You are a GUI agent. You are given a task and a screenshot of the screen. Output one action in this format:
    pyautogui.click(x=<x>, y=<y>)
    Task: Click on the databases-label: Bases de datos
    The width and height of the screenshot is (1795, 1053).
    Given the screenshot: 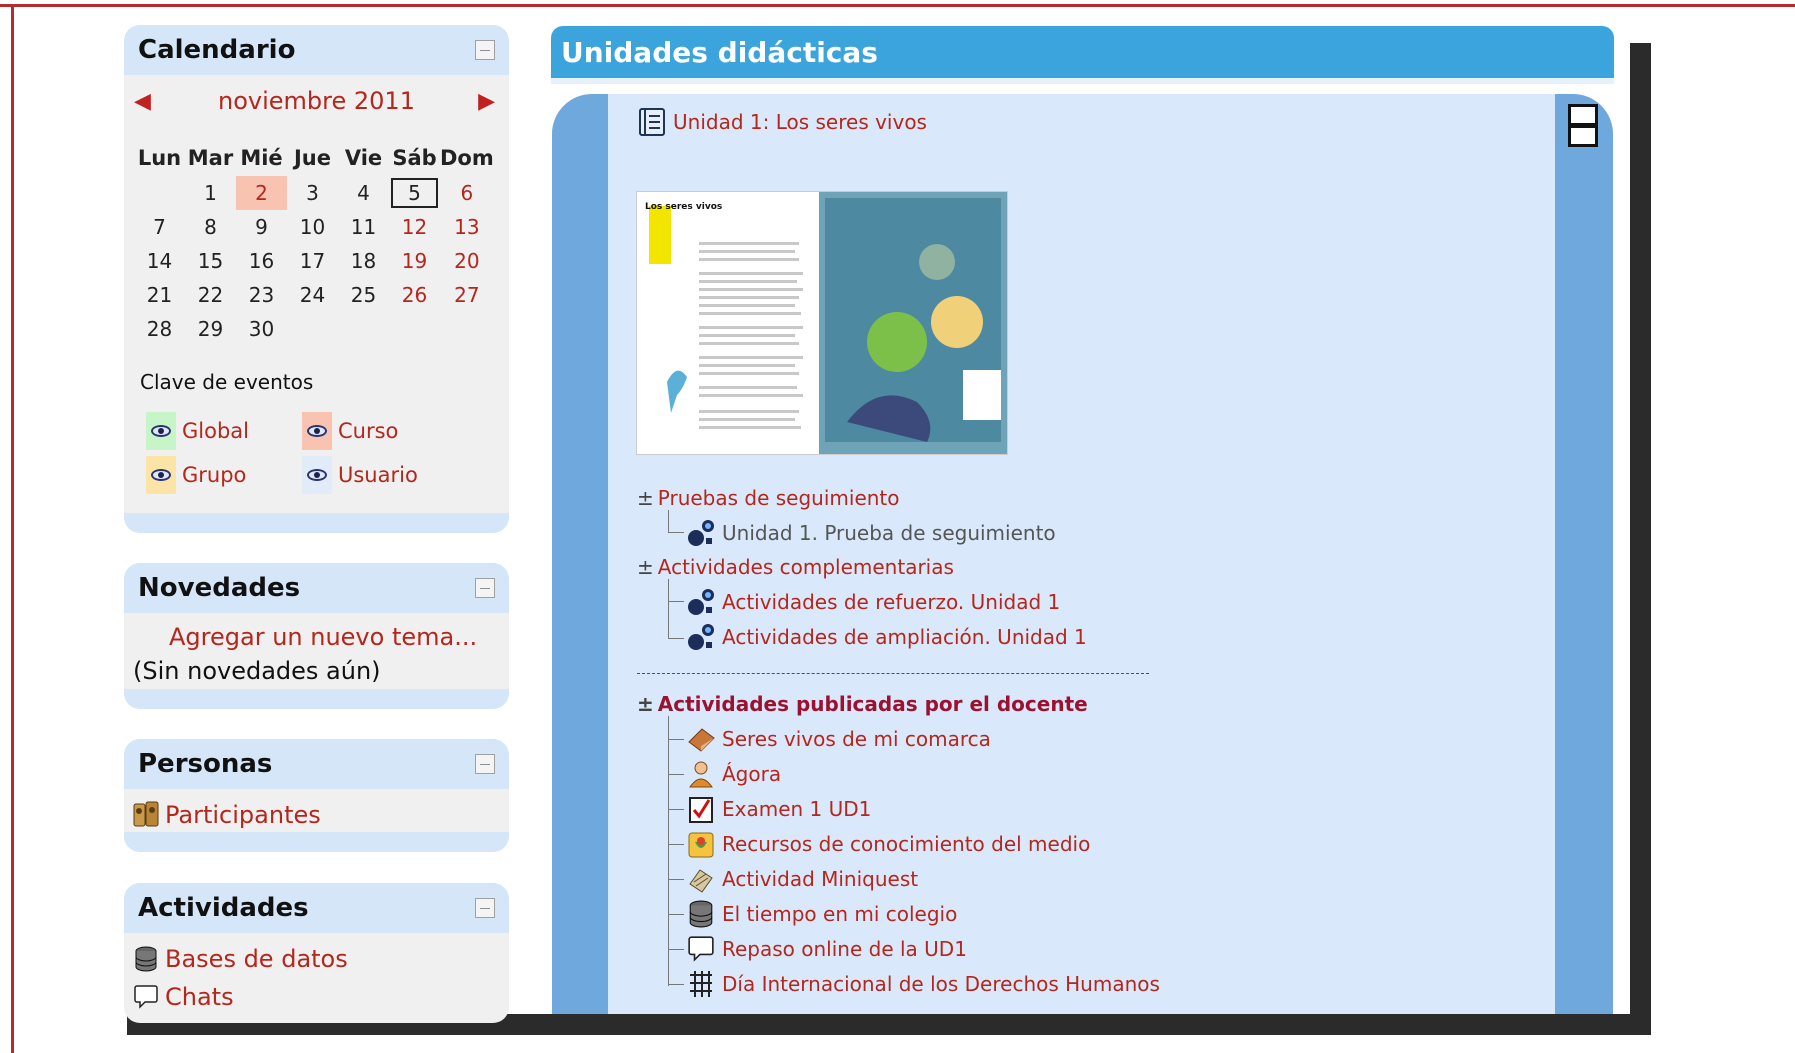 What is the action you would take?
    pyautogui.click(x=256, y=959)
    